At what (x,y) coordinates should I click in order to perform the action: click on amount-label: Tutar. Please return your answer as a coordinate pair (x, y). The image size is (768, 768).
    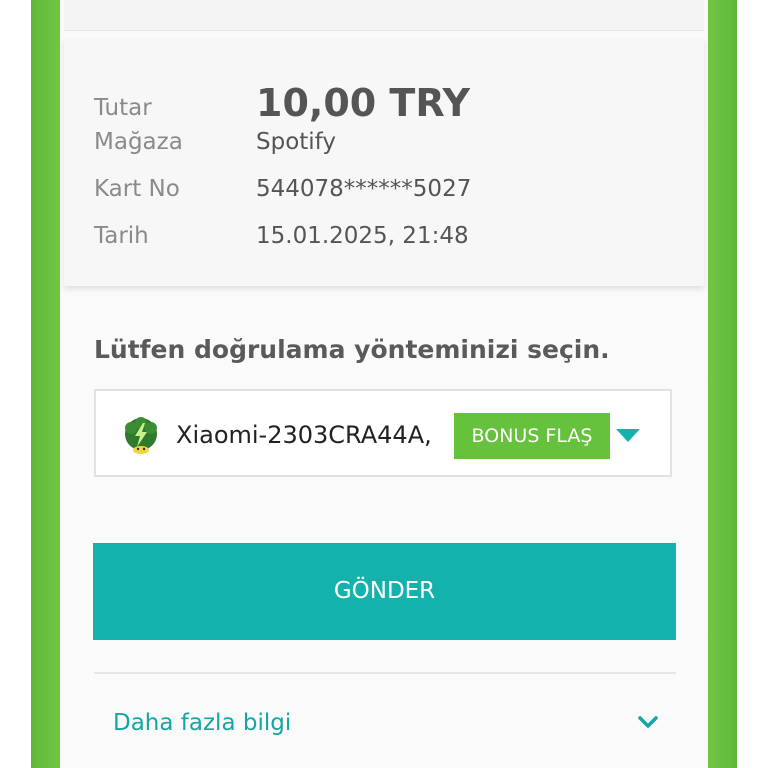
    Looking at the image, I should click on (123, 108).